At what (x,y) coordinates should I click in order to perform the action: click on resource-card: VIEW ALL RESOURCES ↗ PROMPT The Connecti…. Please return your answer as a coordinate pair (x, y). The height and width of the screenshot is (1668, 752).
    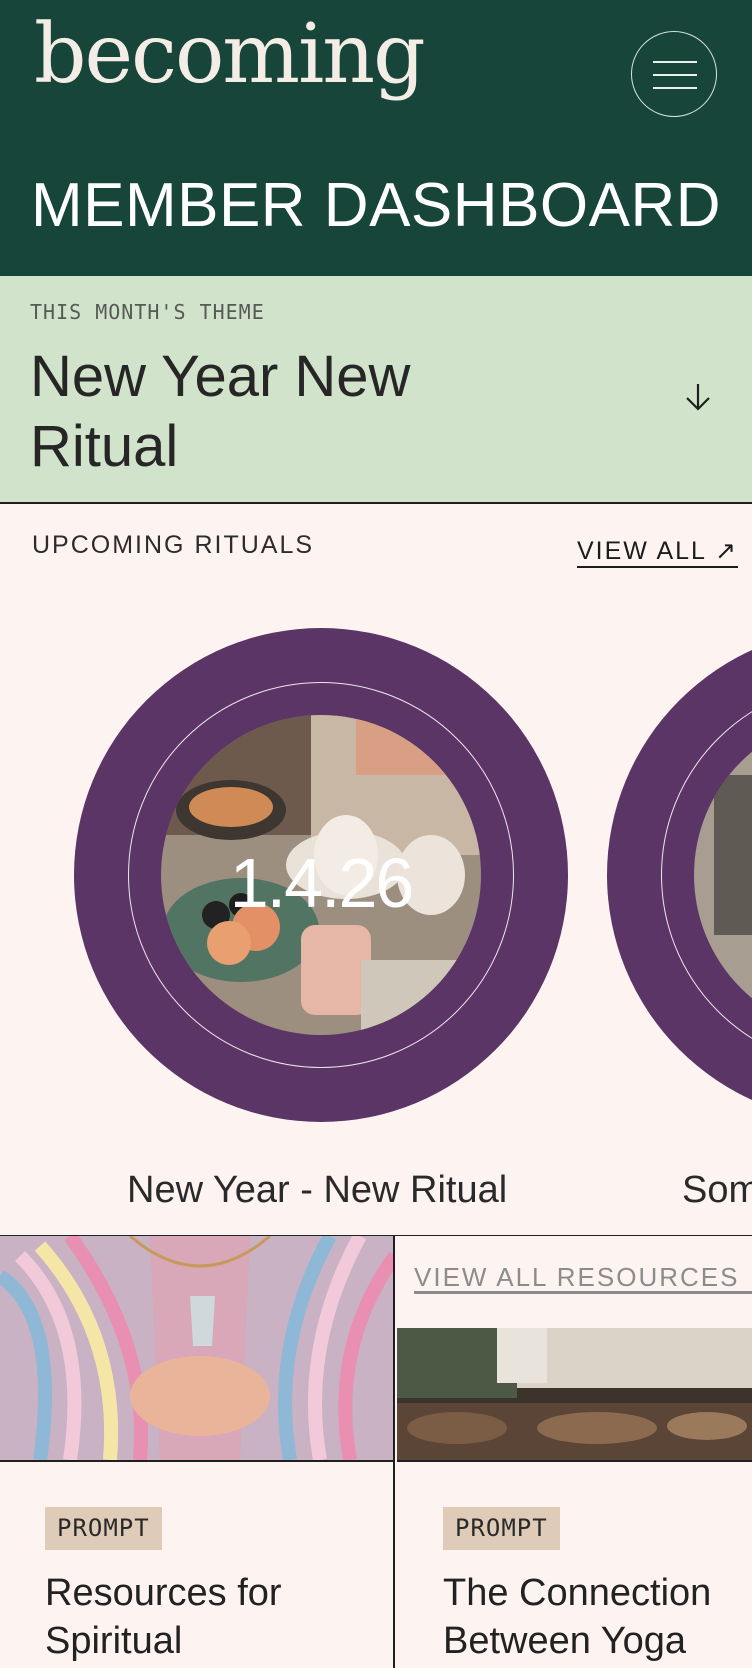
    Looking at the image, I should click on (574, 1452).